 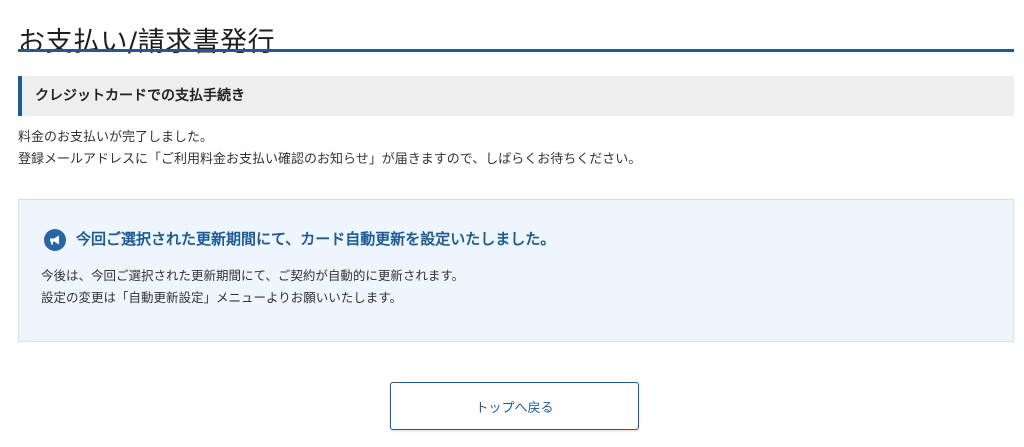 I want to click on page-title: お支払い/請求書発行, so click(x=147, y=43).